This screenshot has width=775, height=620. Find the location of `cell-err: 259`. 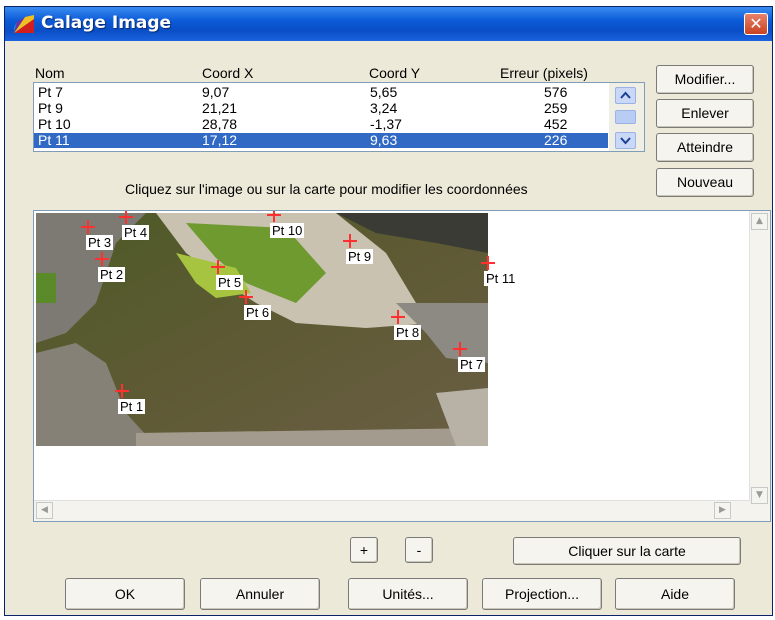

cell-err: 259 is located at coordinates (556, 108).